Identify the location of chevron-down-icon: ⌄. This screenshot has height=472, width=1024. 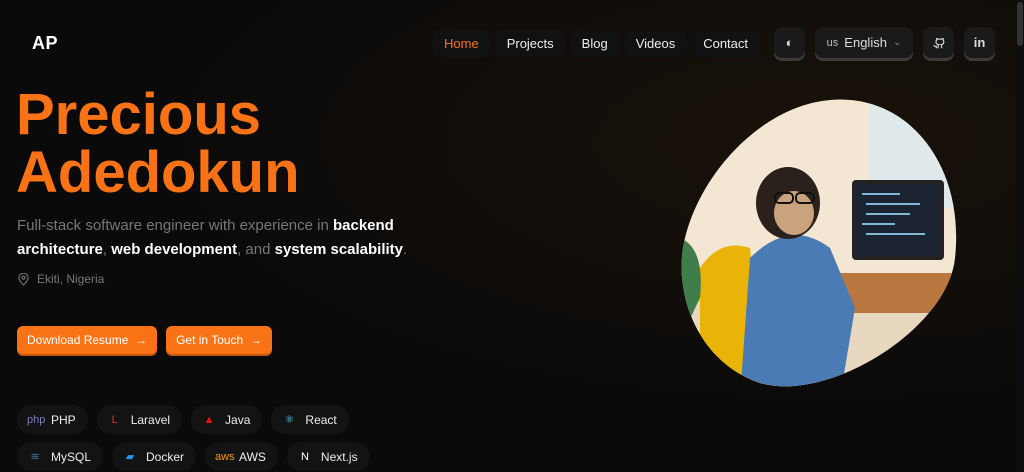
(897, 42).